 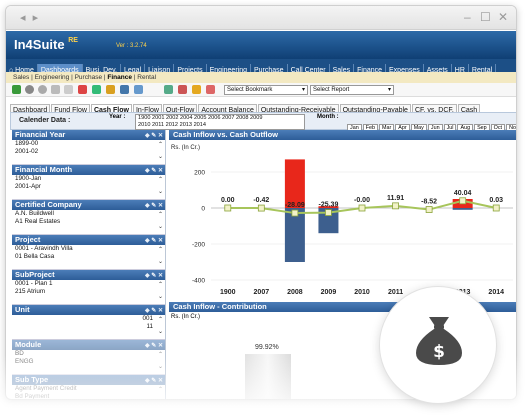 What do you see at coordinates (119, 77) in the screenshot?
I see `submenu-item-finance: Finance` at bounding box center [119, 77].